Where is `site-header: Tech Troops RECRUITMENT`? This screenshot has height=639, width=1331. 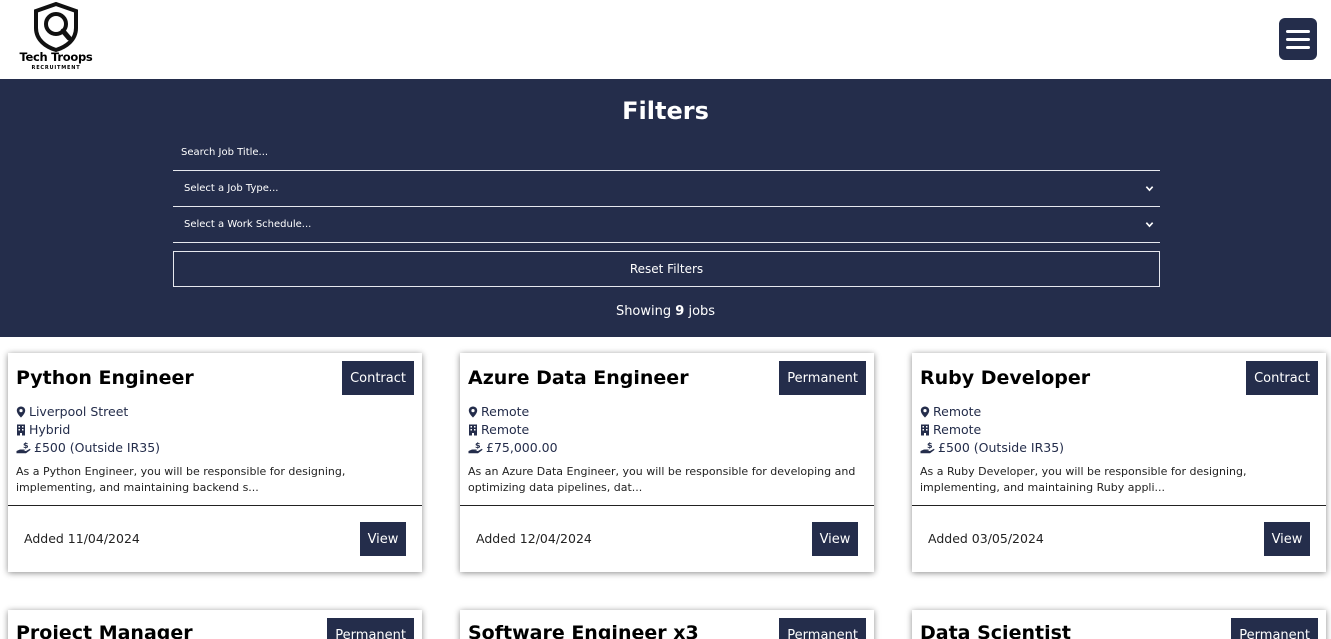
site-header: Tech Troops RECRUITMENT is located at coordinates (665, 39).